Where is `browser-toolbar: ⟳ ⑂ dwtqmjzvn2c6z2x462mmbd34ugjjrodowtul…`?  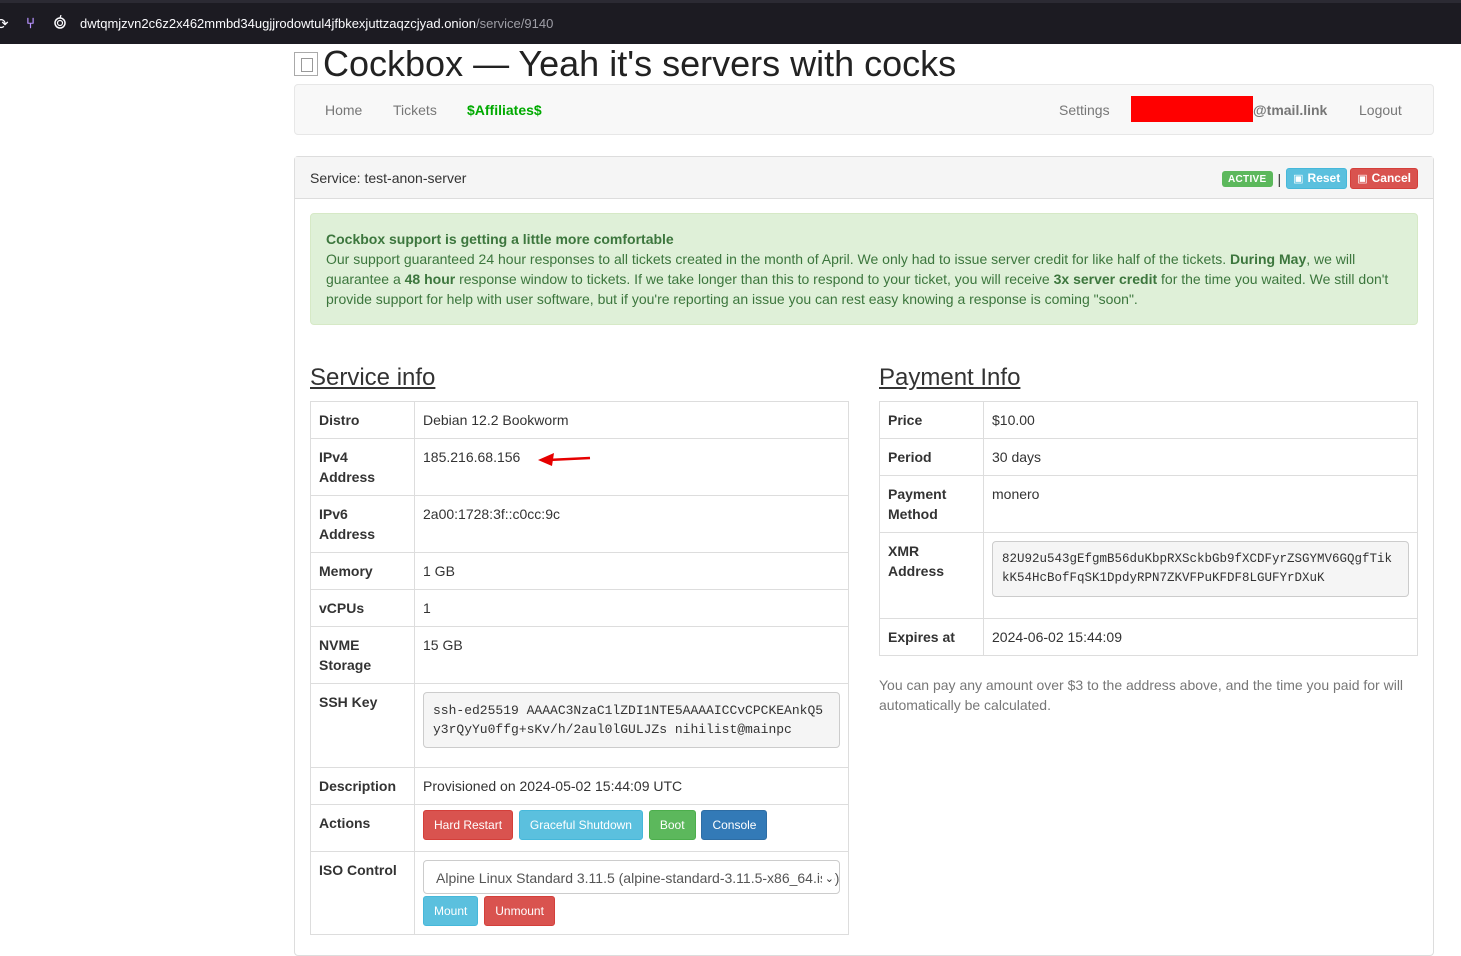
browser-toolbar: ⟳ ⑂ dwtqmjzvn2c6z2x462mmbd34ugjjrodowtul… is located at coordinates (730, 22).